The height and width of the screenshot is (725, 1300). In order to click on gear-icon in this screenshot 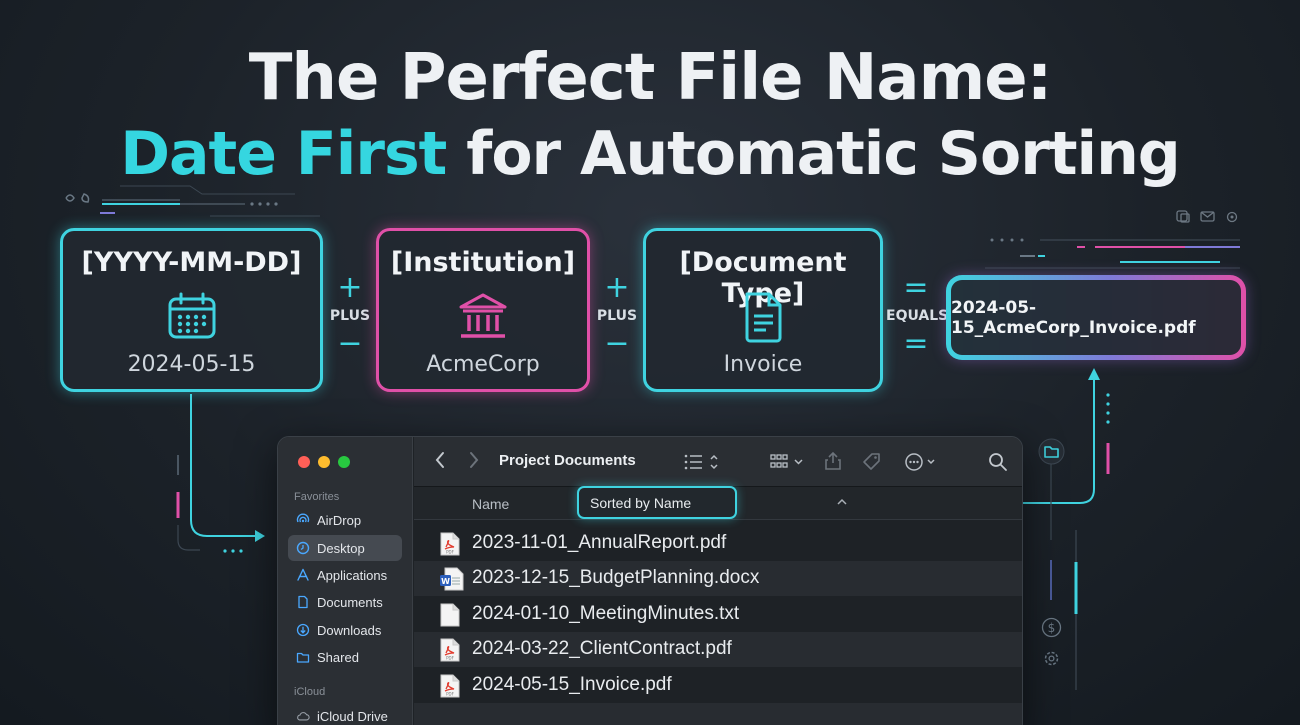, I will do `click(1051, 660)`.